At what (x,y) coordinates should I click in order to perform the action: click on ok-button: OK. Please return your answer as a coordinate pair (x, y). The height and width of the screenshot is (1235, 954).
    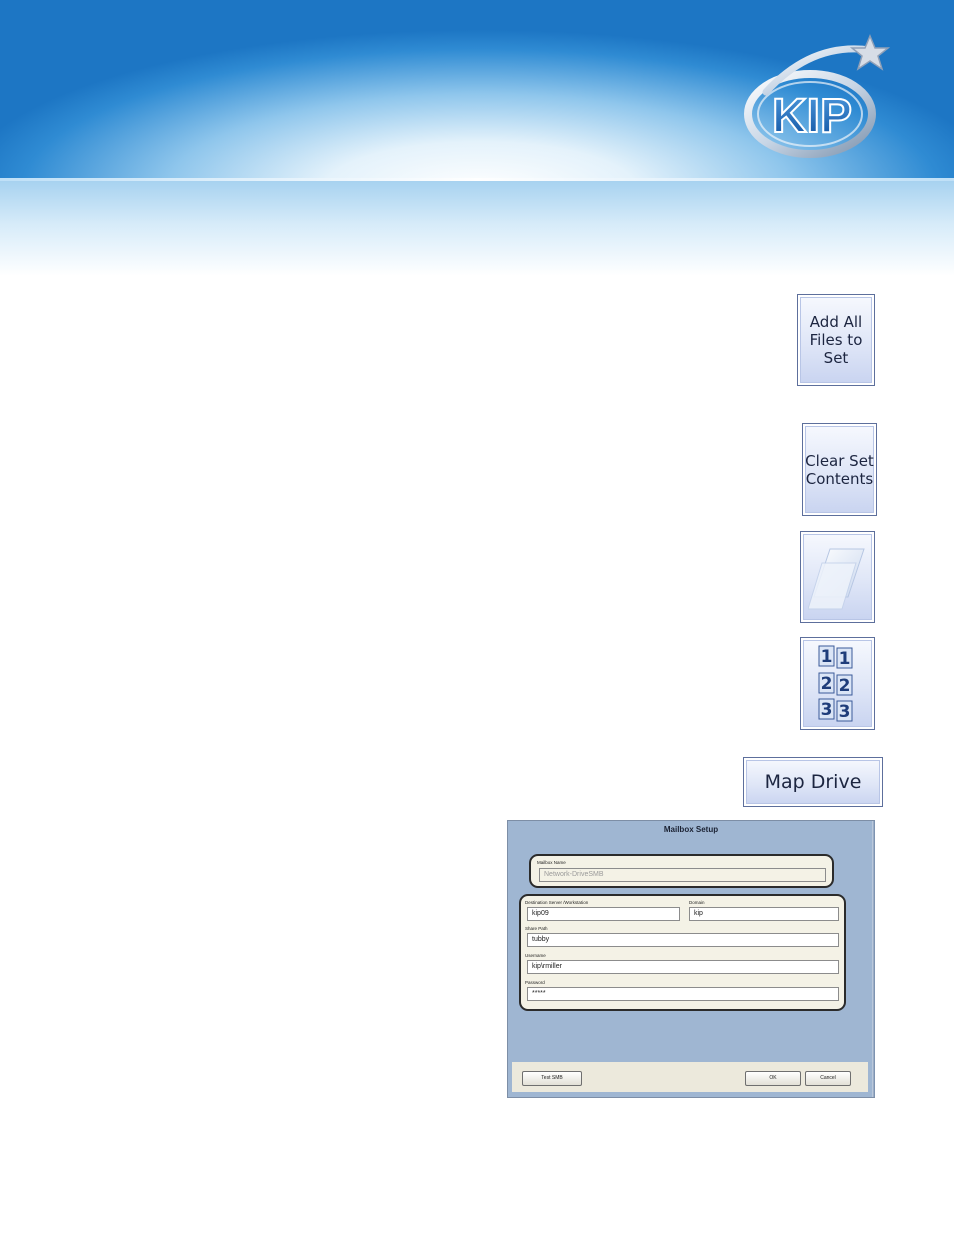
    Looking at the image, I should click on (773, 1078).